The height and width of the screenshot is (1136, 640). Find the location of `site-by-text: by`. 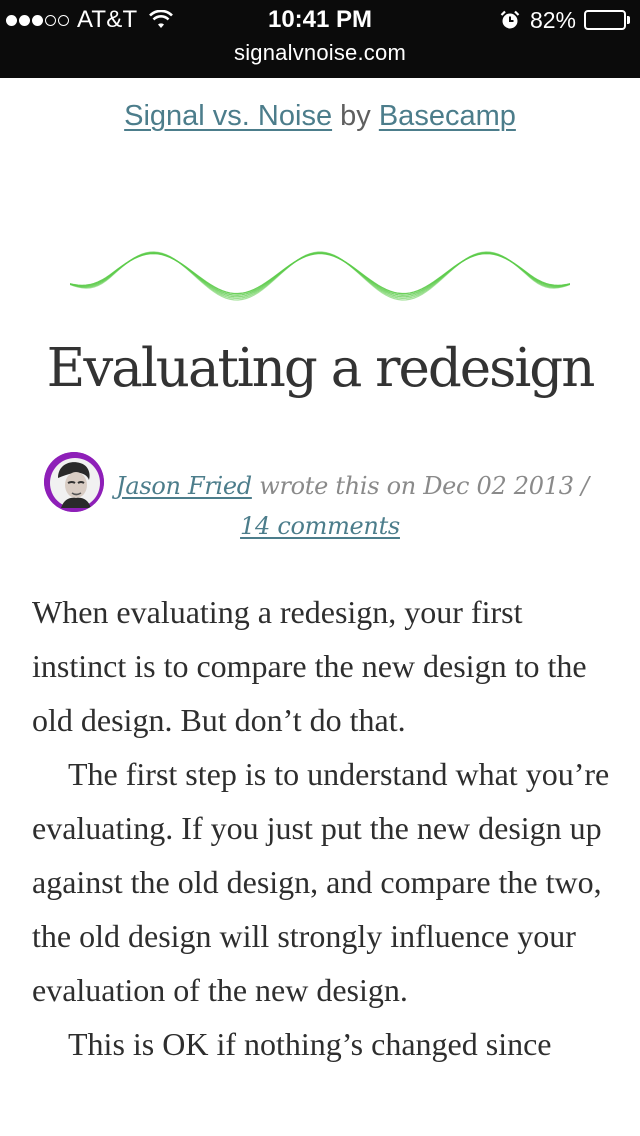

site-by-text: by is located at coordinates (355, 116).